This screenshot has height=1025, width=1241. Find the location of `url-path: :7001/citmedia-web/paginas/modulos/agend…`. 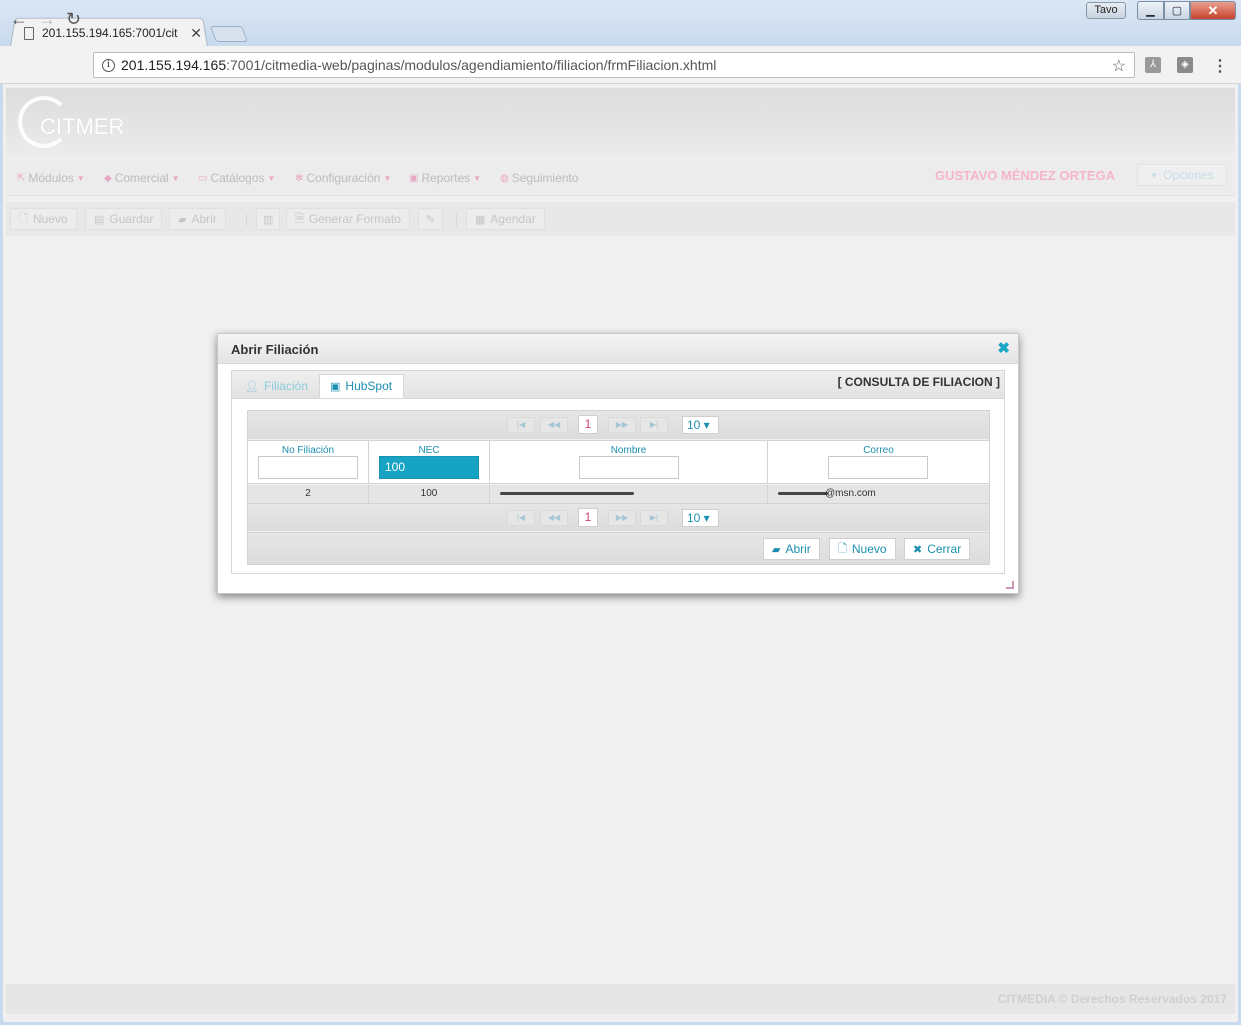

url-path: :7001/citmedia-web/paginas/modulos/agend… is located at coordinates (471, 65).